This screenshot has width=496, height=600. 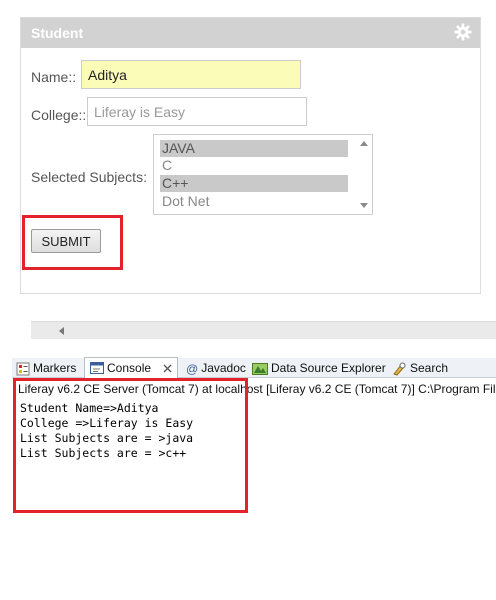 I want to click on tab-label: Search, so click(x=429, y=368).